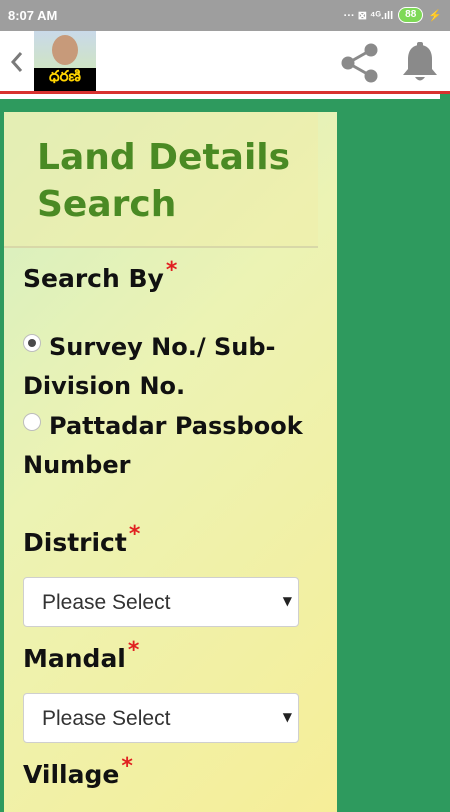  I want to click on village-text: Village, so click(71, 774).